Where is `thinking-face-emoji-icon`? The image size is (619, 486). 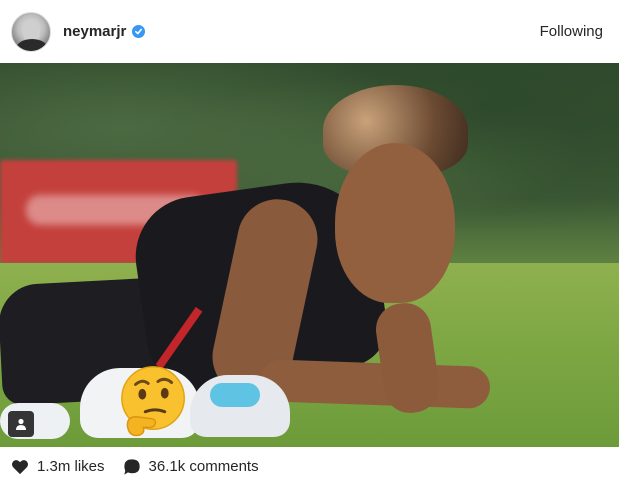 thinking-face-emoji-icon is located at coordinates (153, 401).